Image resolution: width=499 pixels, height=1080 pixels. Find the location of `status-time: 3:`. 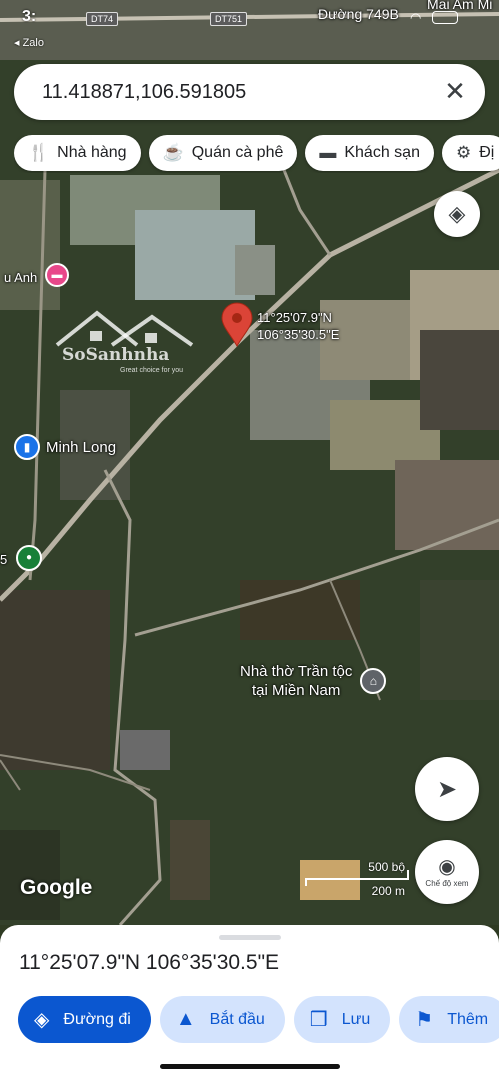

status-time: 3: is located at coordinates (29, 16).